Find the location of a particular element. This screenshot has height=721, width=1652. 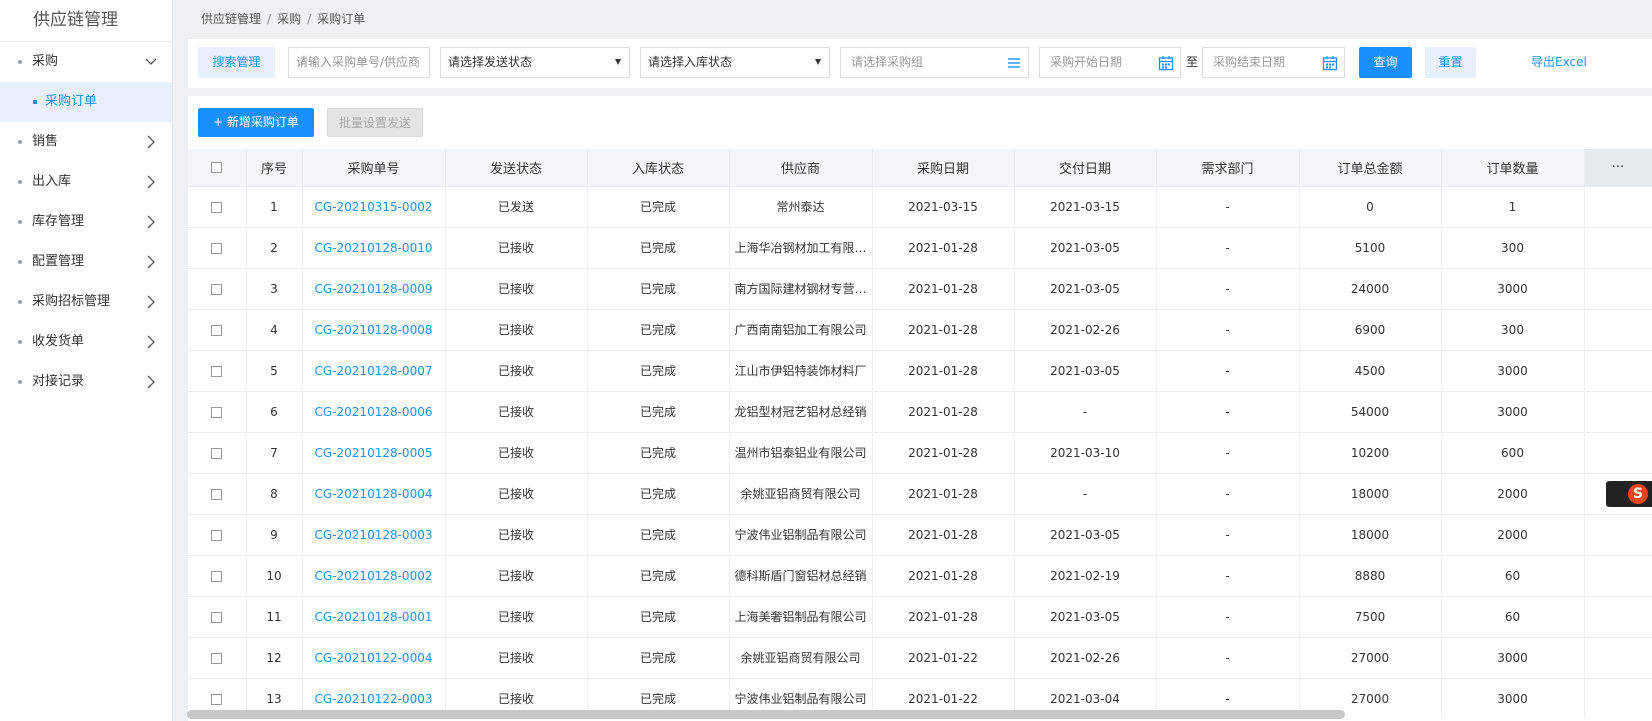

order-number-link: CG-20210315-0002 is located at coordinates (374, 206).